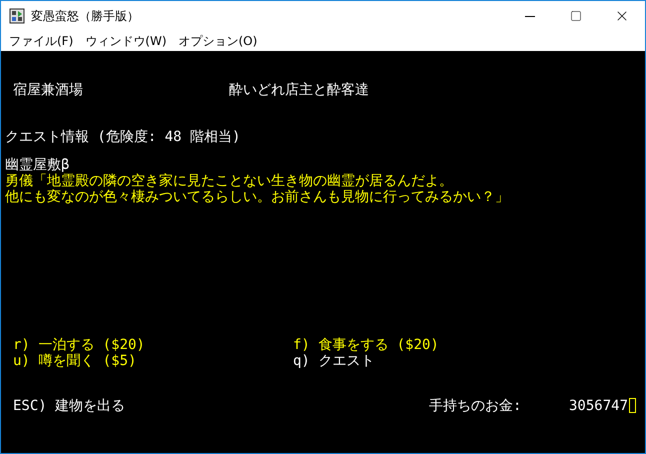 The image size is (646, 454). What do you see at coordinates (366, 345) in the screenshot?
I see `command-option: f) 食事をする ($20)` at bounding box center [366, 345].